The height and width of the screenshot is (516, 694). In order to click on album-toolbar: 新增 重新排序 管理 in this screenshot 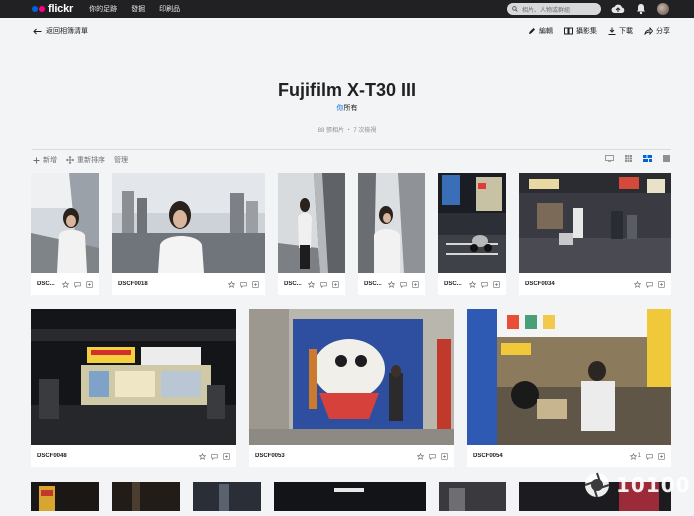, I will do `click(85, 160)`.